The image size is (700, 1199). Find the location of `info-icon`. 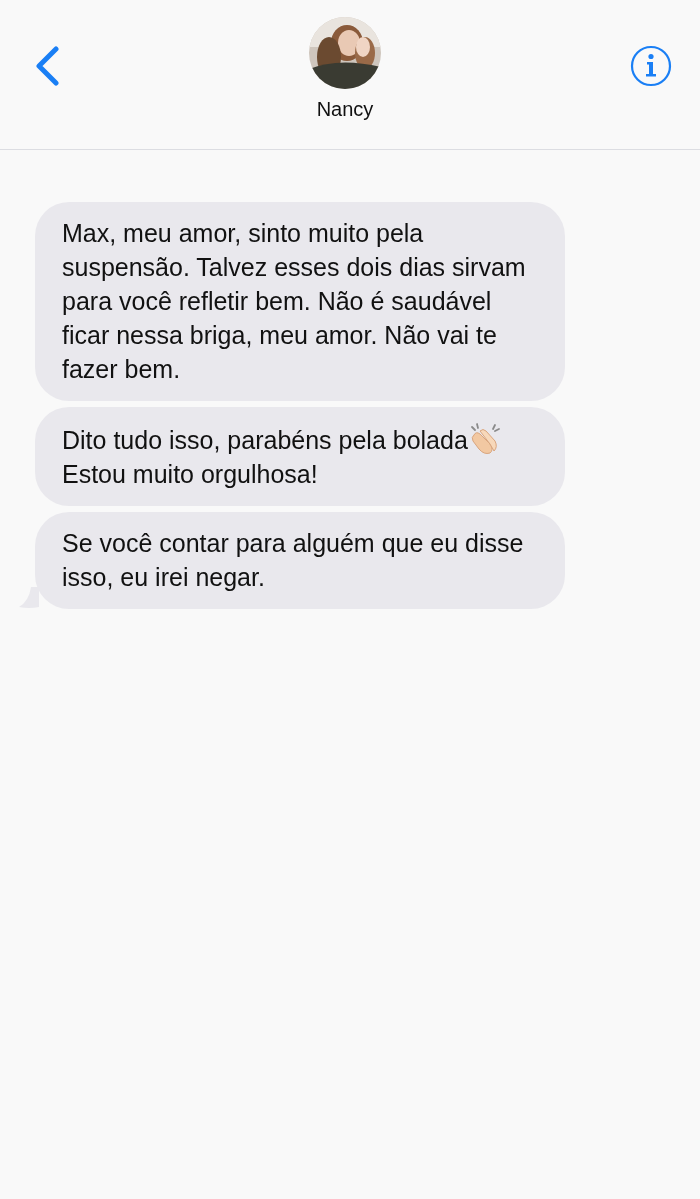

info-icon is located at coordinates (651, 66).